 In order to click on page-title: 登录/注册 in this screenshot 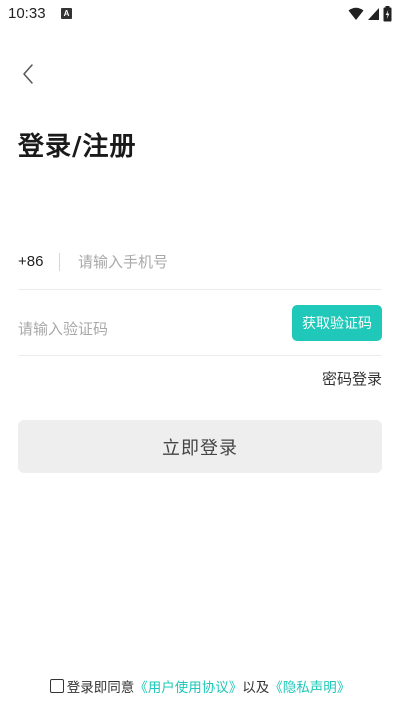, I will do `click(77, 147)`.